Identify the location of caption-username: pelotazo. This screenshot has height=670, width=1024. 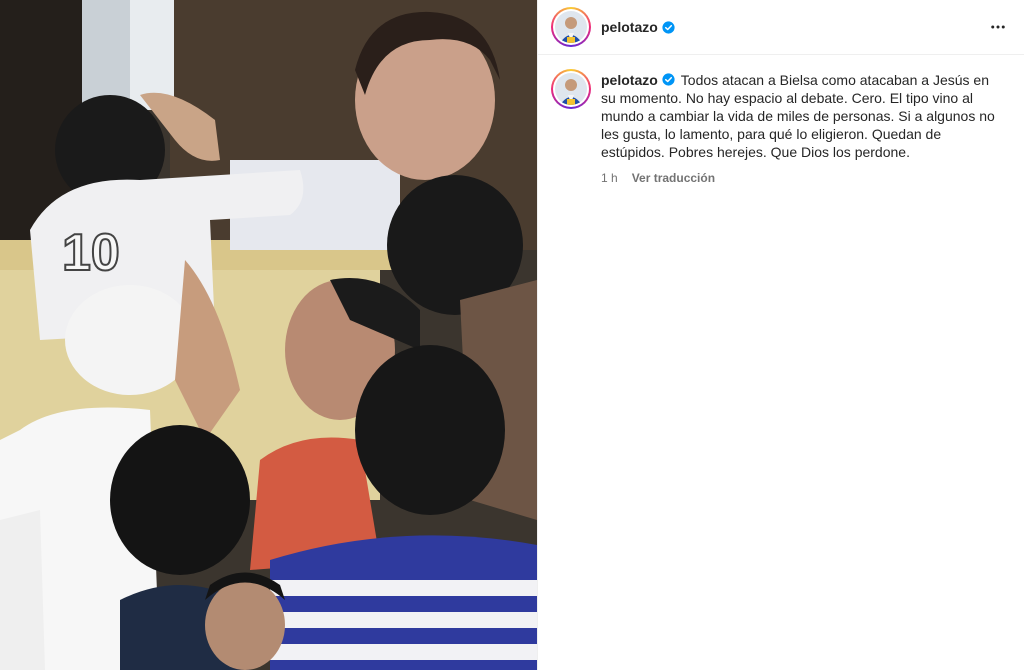
(629, 80).